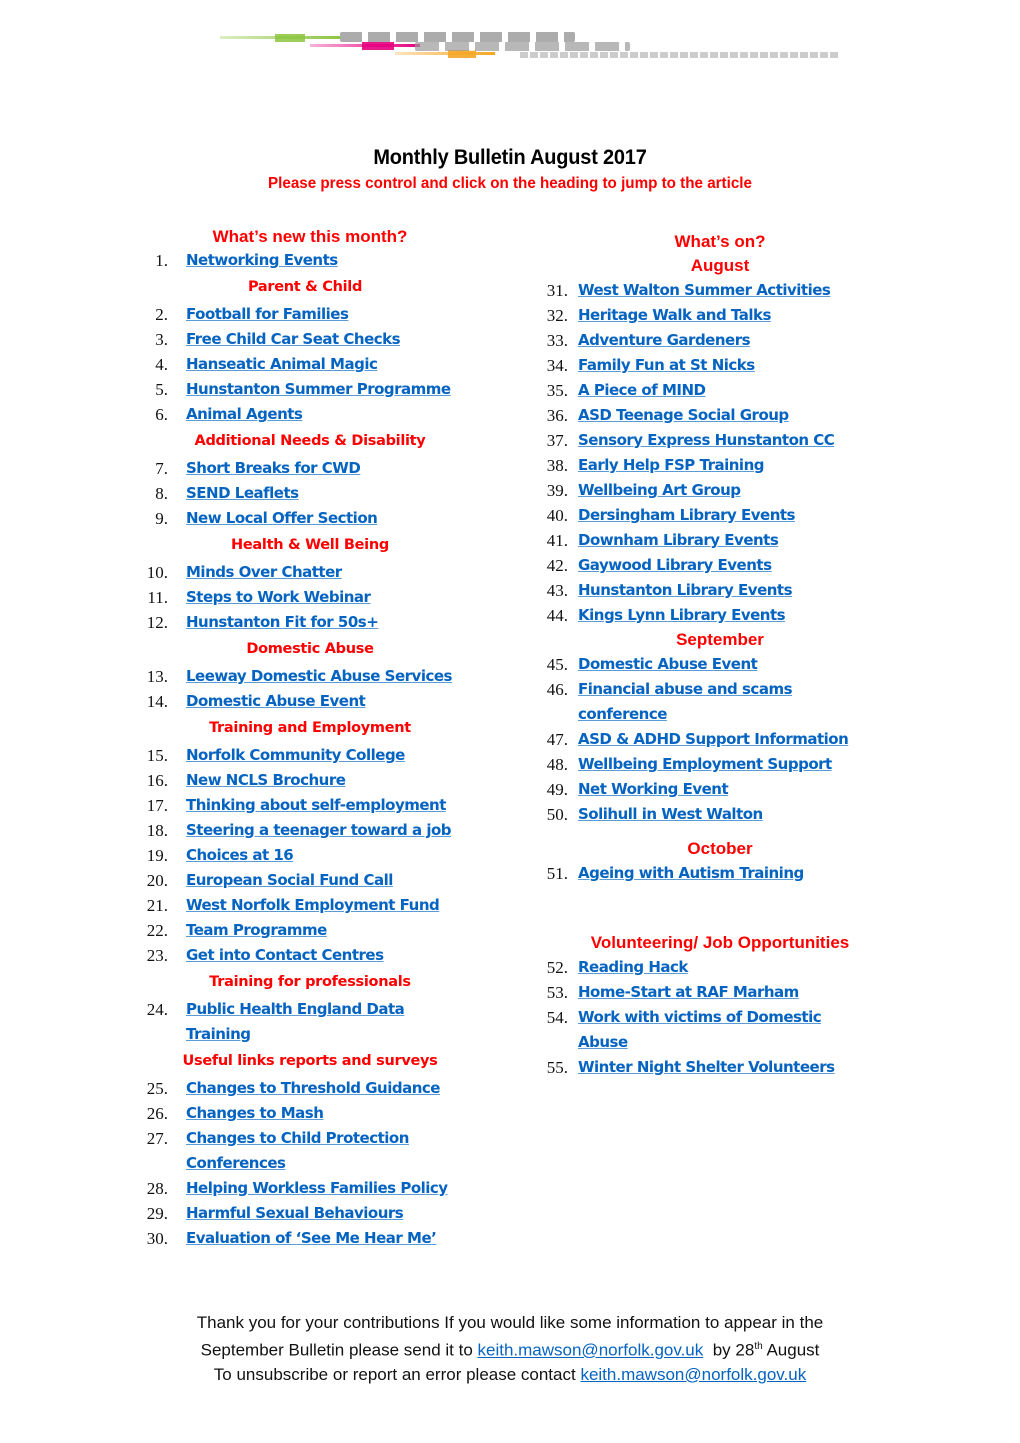  Describe the element at coordinates (457, 37) in the screenshot. I see `logo-wordmark-top` at that location.